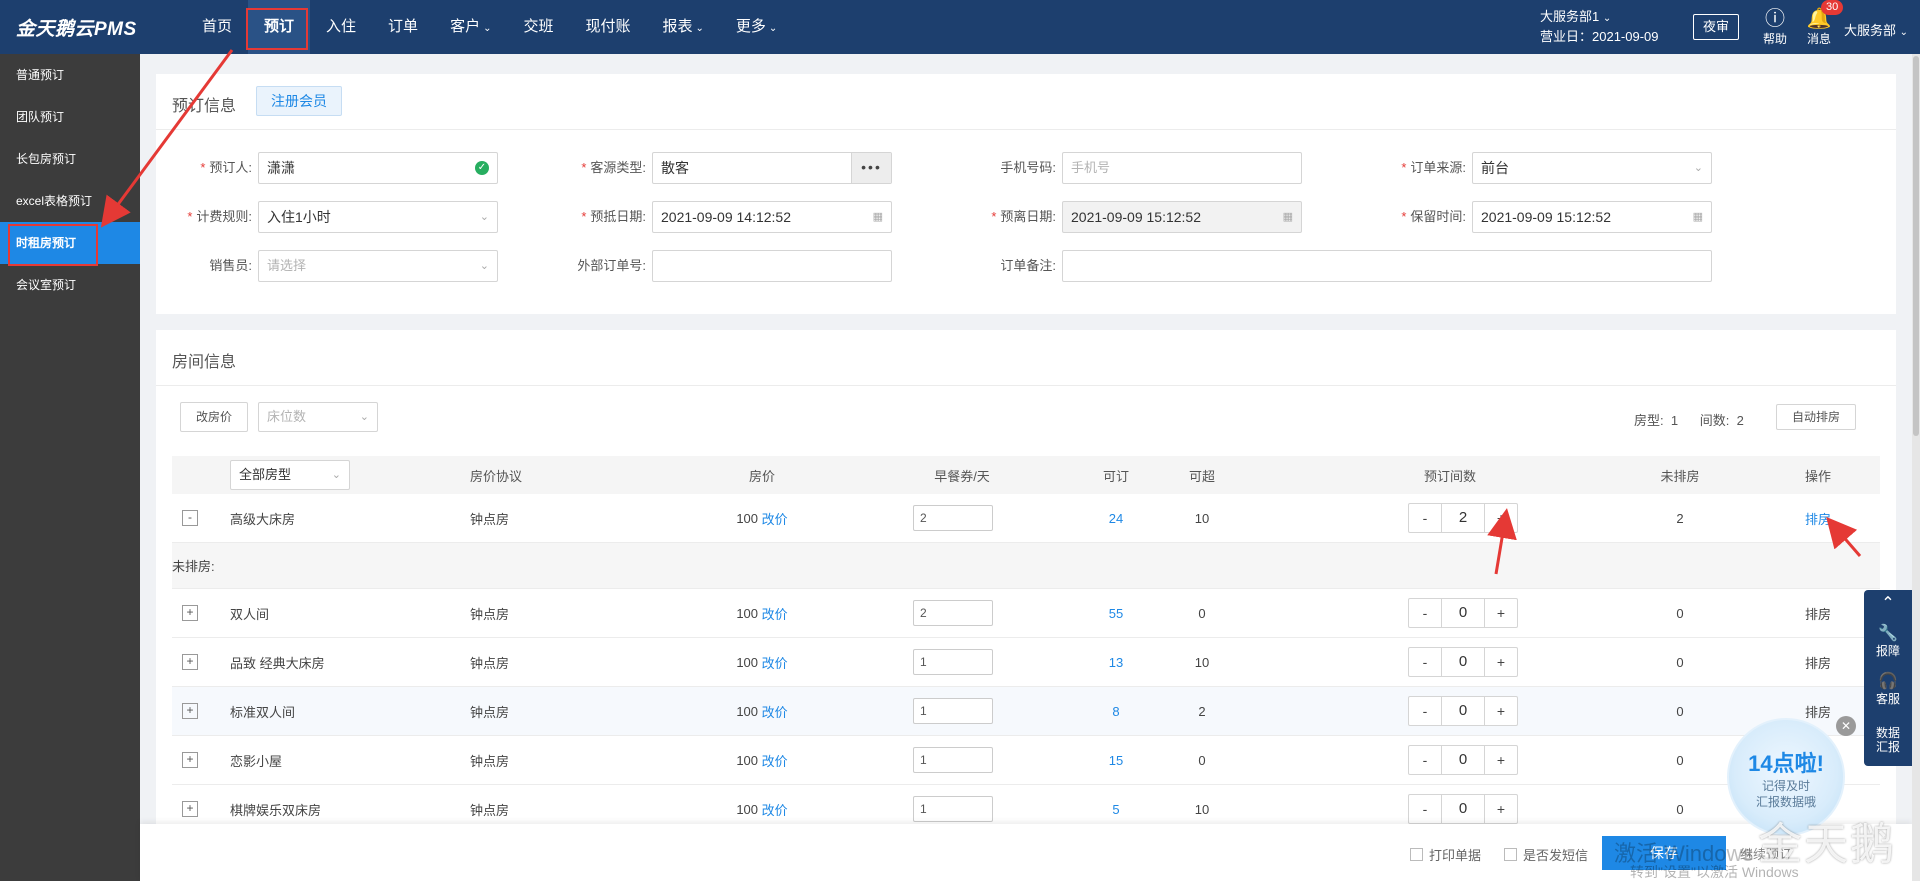 The width and height of the screenshot is (1920, 881). What do you see at coordinates (217, 27) in the screenshot?
I see `nav-home: 首页` at bounding box center [217, 27].